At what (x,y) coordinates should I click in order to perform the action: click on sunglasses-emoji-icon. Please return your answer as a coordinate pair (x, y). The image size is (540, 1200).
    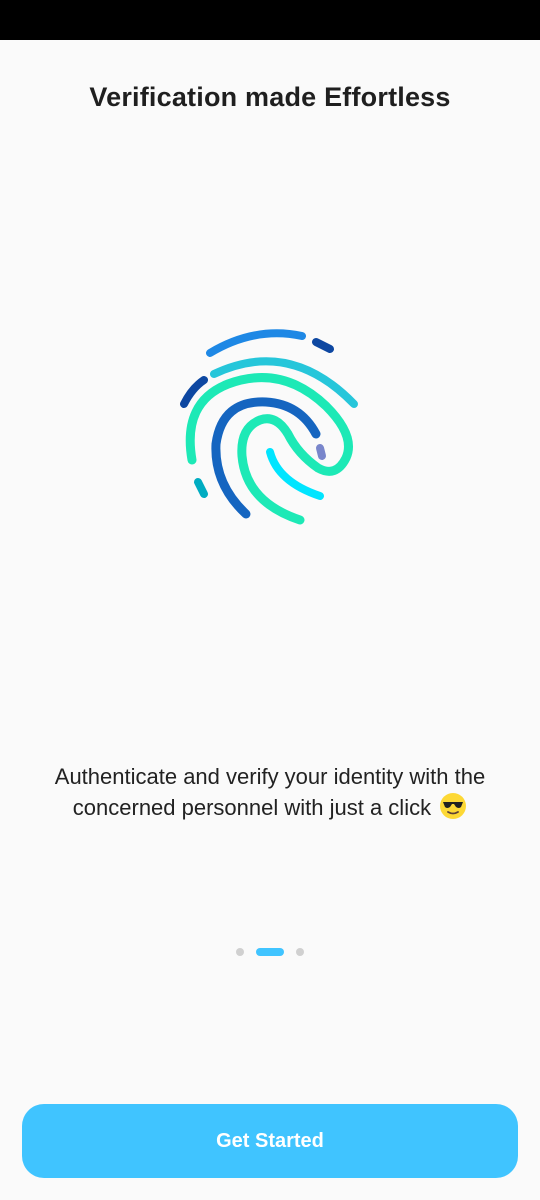
    Looking at the image, I should click on (453, 806).